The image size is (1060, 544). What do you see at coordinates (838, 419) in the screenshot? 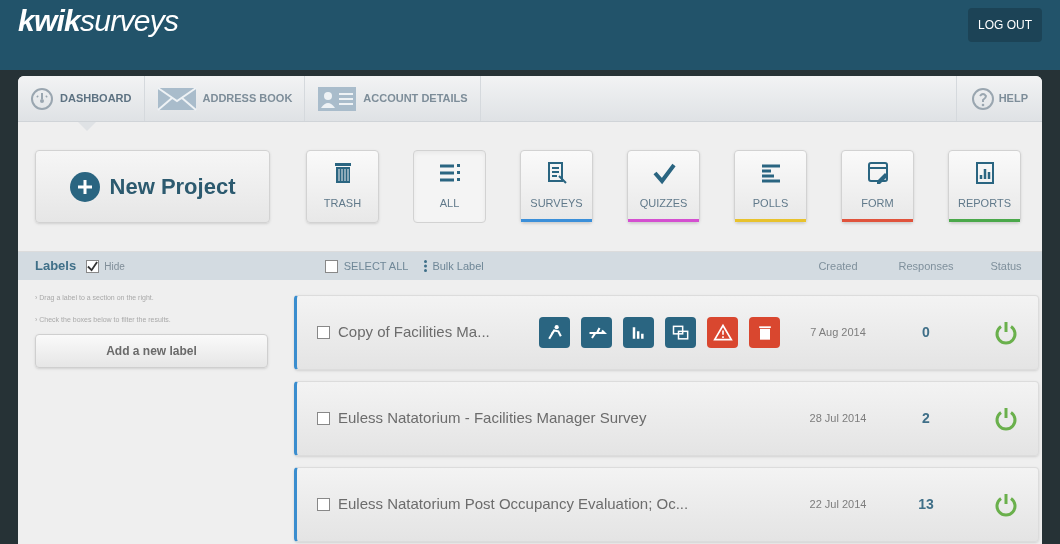
I see `created-date: 28 Jul 2014` at bounding box center [838, 419].